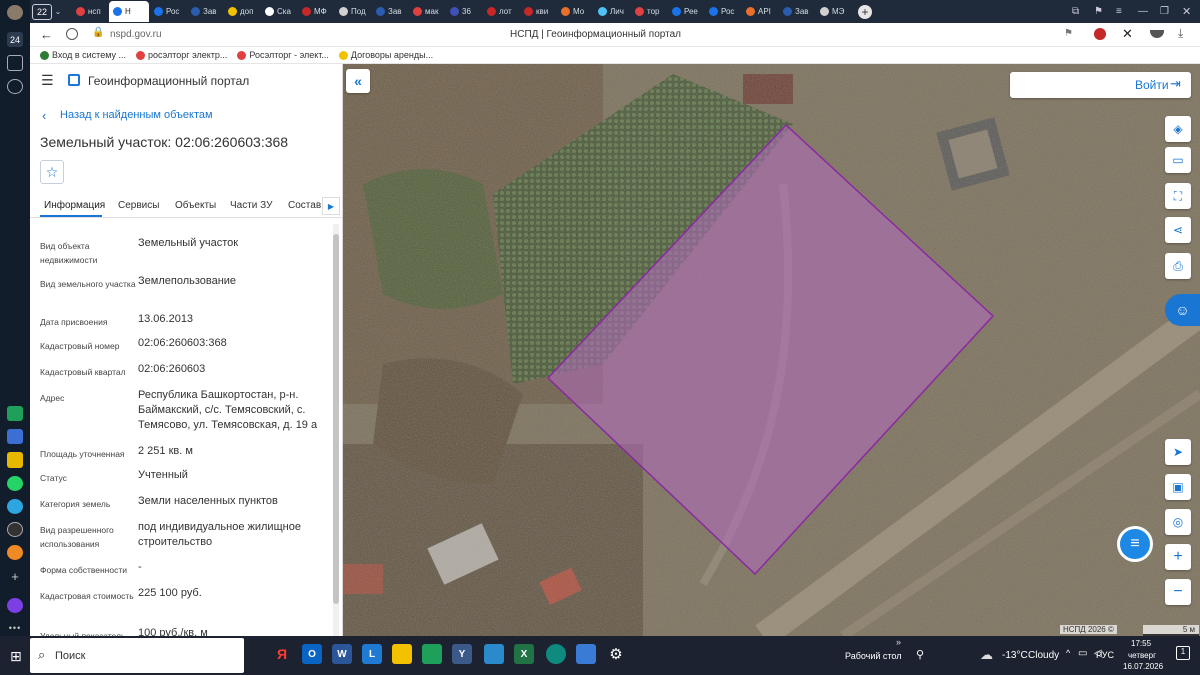 The width and height of the screenshot is (1200, 675). I want to click on browser-tab: Мо, so click(575, 11).